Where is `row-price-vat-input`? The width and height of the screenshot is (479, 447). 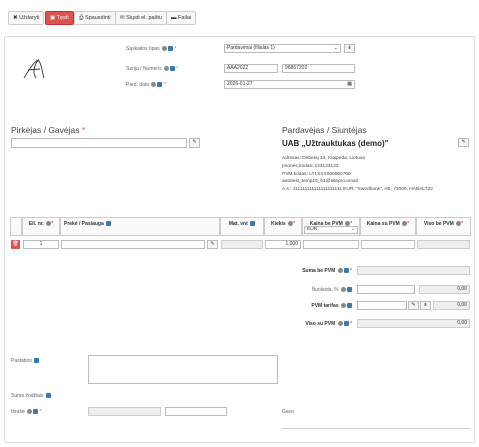
row-price-vat-input is located at coordinates (388, 244).